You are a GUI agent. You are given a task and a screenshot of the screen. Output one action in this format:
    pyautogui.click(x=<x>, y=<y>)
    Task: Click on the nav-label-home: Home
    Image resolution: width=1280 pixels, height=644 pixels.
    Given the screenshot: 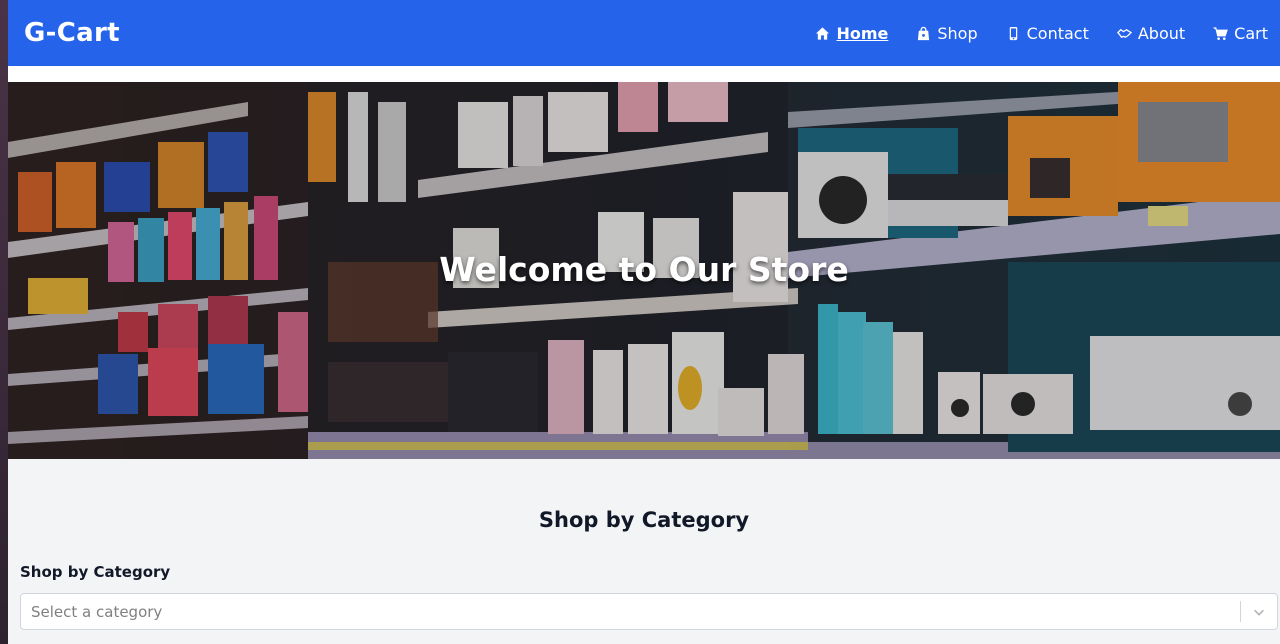 What is the action you would take?
    pyautogui.click(x=862, y=33)
    